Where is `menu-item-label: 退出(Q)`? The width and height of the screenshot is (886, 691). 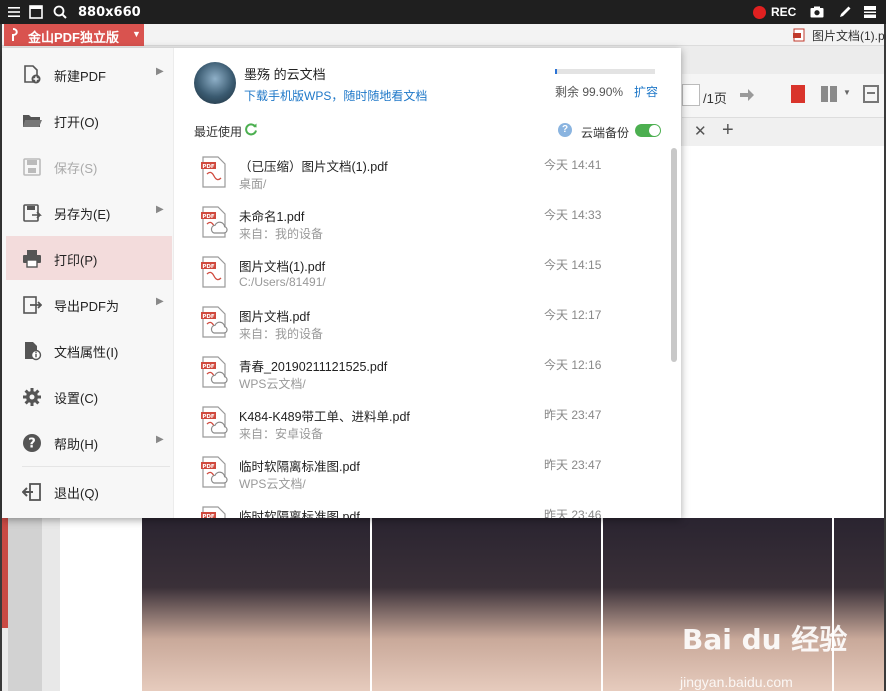
menu-item-label: 退出(Q) is located at coordinates (76, 493).